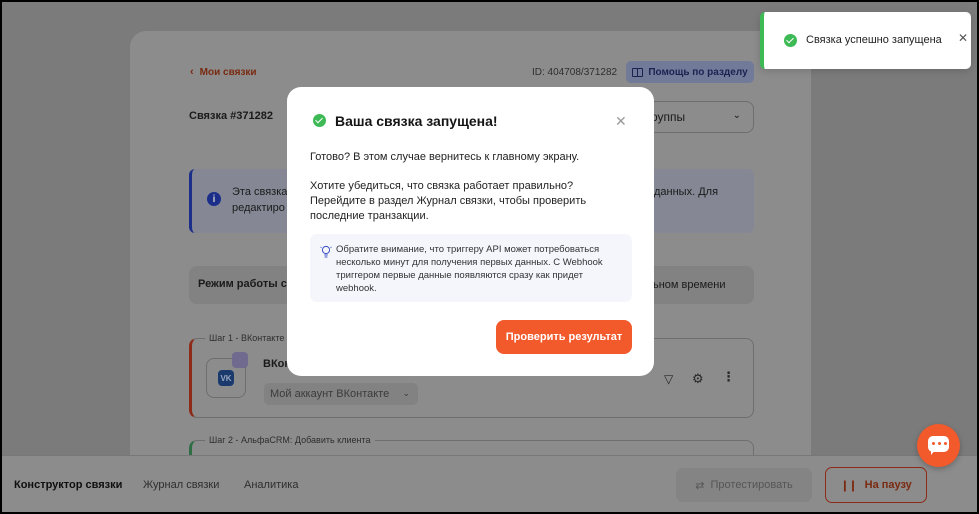 This screenshot has height=514, width=979. What do you see at coordinates (668, 379) in the screenshot?
I see `filter-icon: ▽` at bounding box center [668, 379].